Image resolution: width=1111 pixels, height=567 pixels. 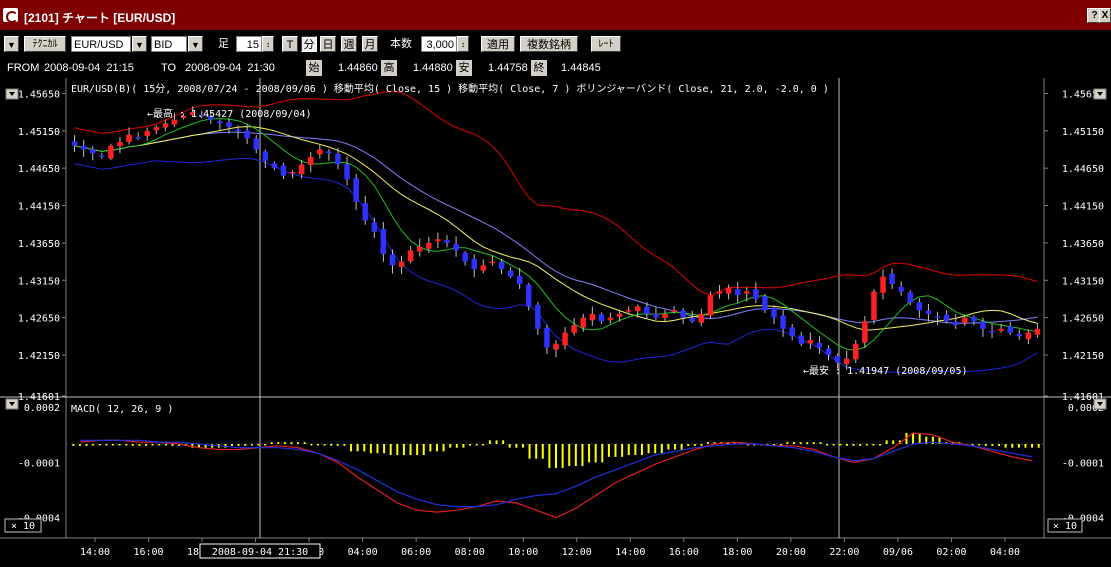 I want to click on timeframe-day-button: 日, so click(x=328, y=44).